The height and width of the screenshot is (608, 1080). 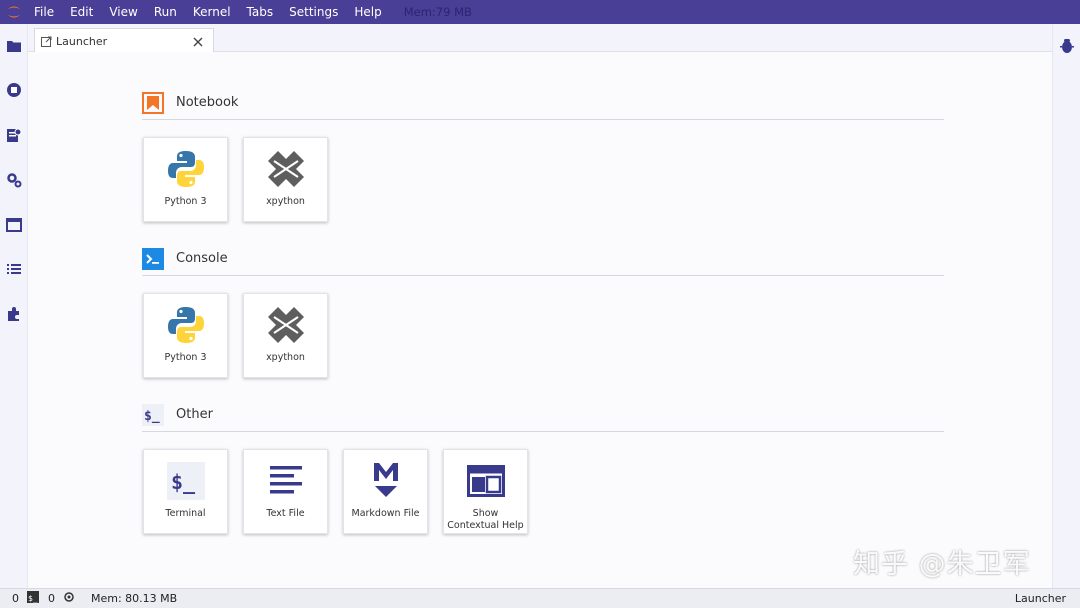 I want to click on section-notebook-header: Notebook, so click(x=543, y=103).